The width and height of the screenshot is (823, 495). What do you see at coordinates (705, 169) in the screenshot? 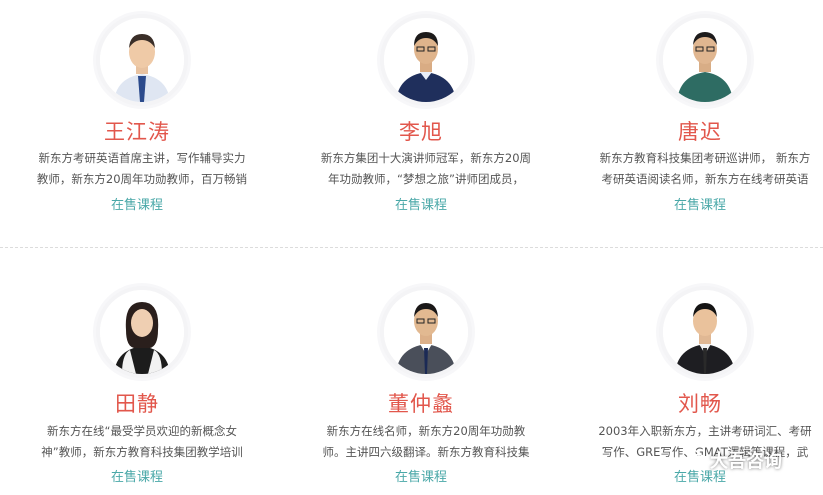
I see `teacher-description: 新东方教育科技集团考研巡讲师， 新东方 考研英语阅读名师，新东方在线考研英语` at bounding box center [705, 169].